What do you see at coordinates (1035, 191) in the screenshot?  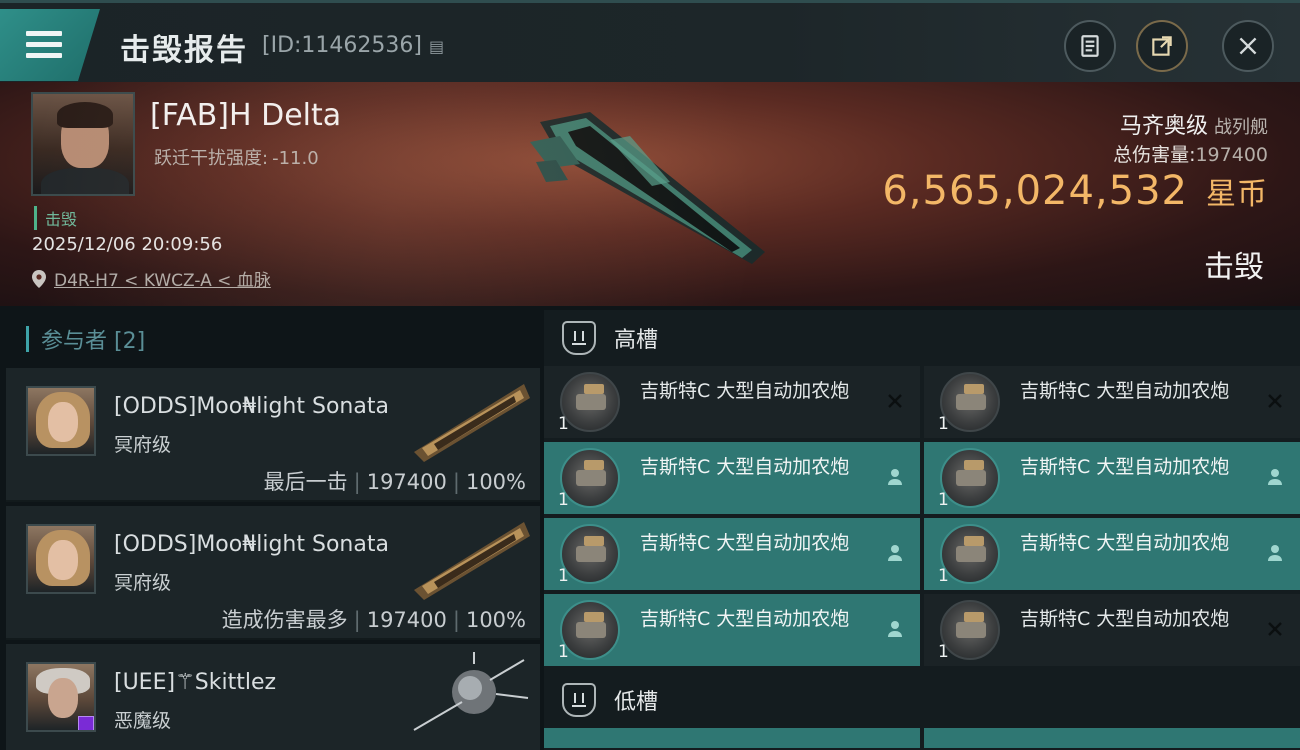 I see `isk-amount: 6,565,024,532` at bounding box center [1035, 191].